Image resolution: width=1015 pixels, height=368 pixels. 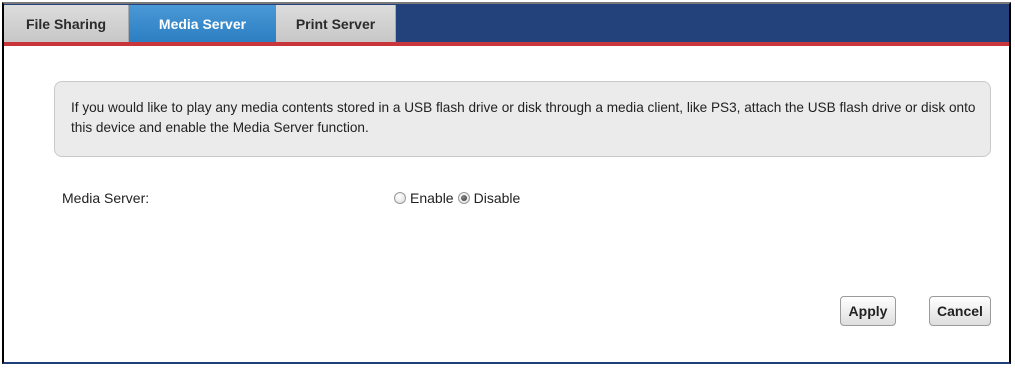 I want to click on tab-underline, so click(x=506, y=44).